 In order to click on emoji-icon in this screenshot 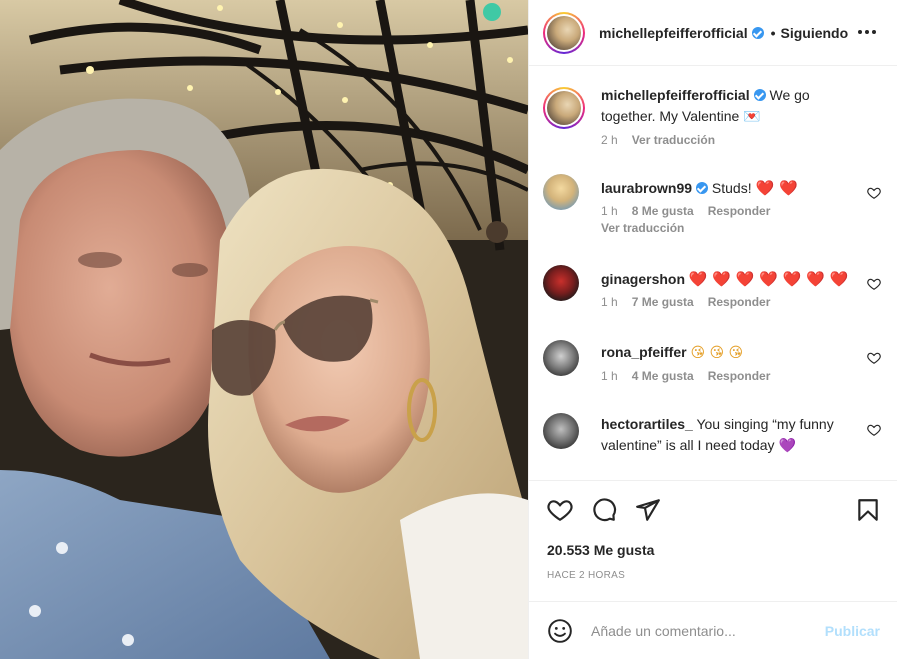, I will do `click(560, 631)`.